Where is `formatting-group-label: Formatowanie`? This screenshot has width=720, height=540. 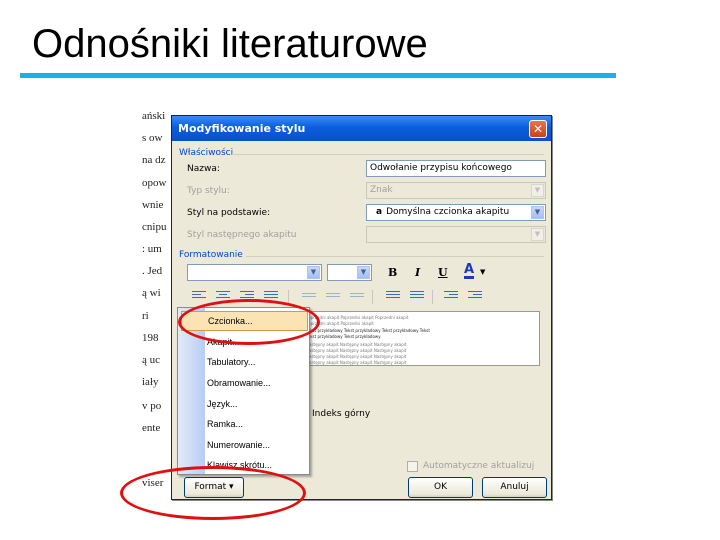 formatting-group-label: Formatowanie is located at coordinates (211, 255).